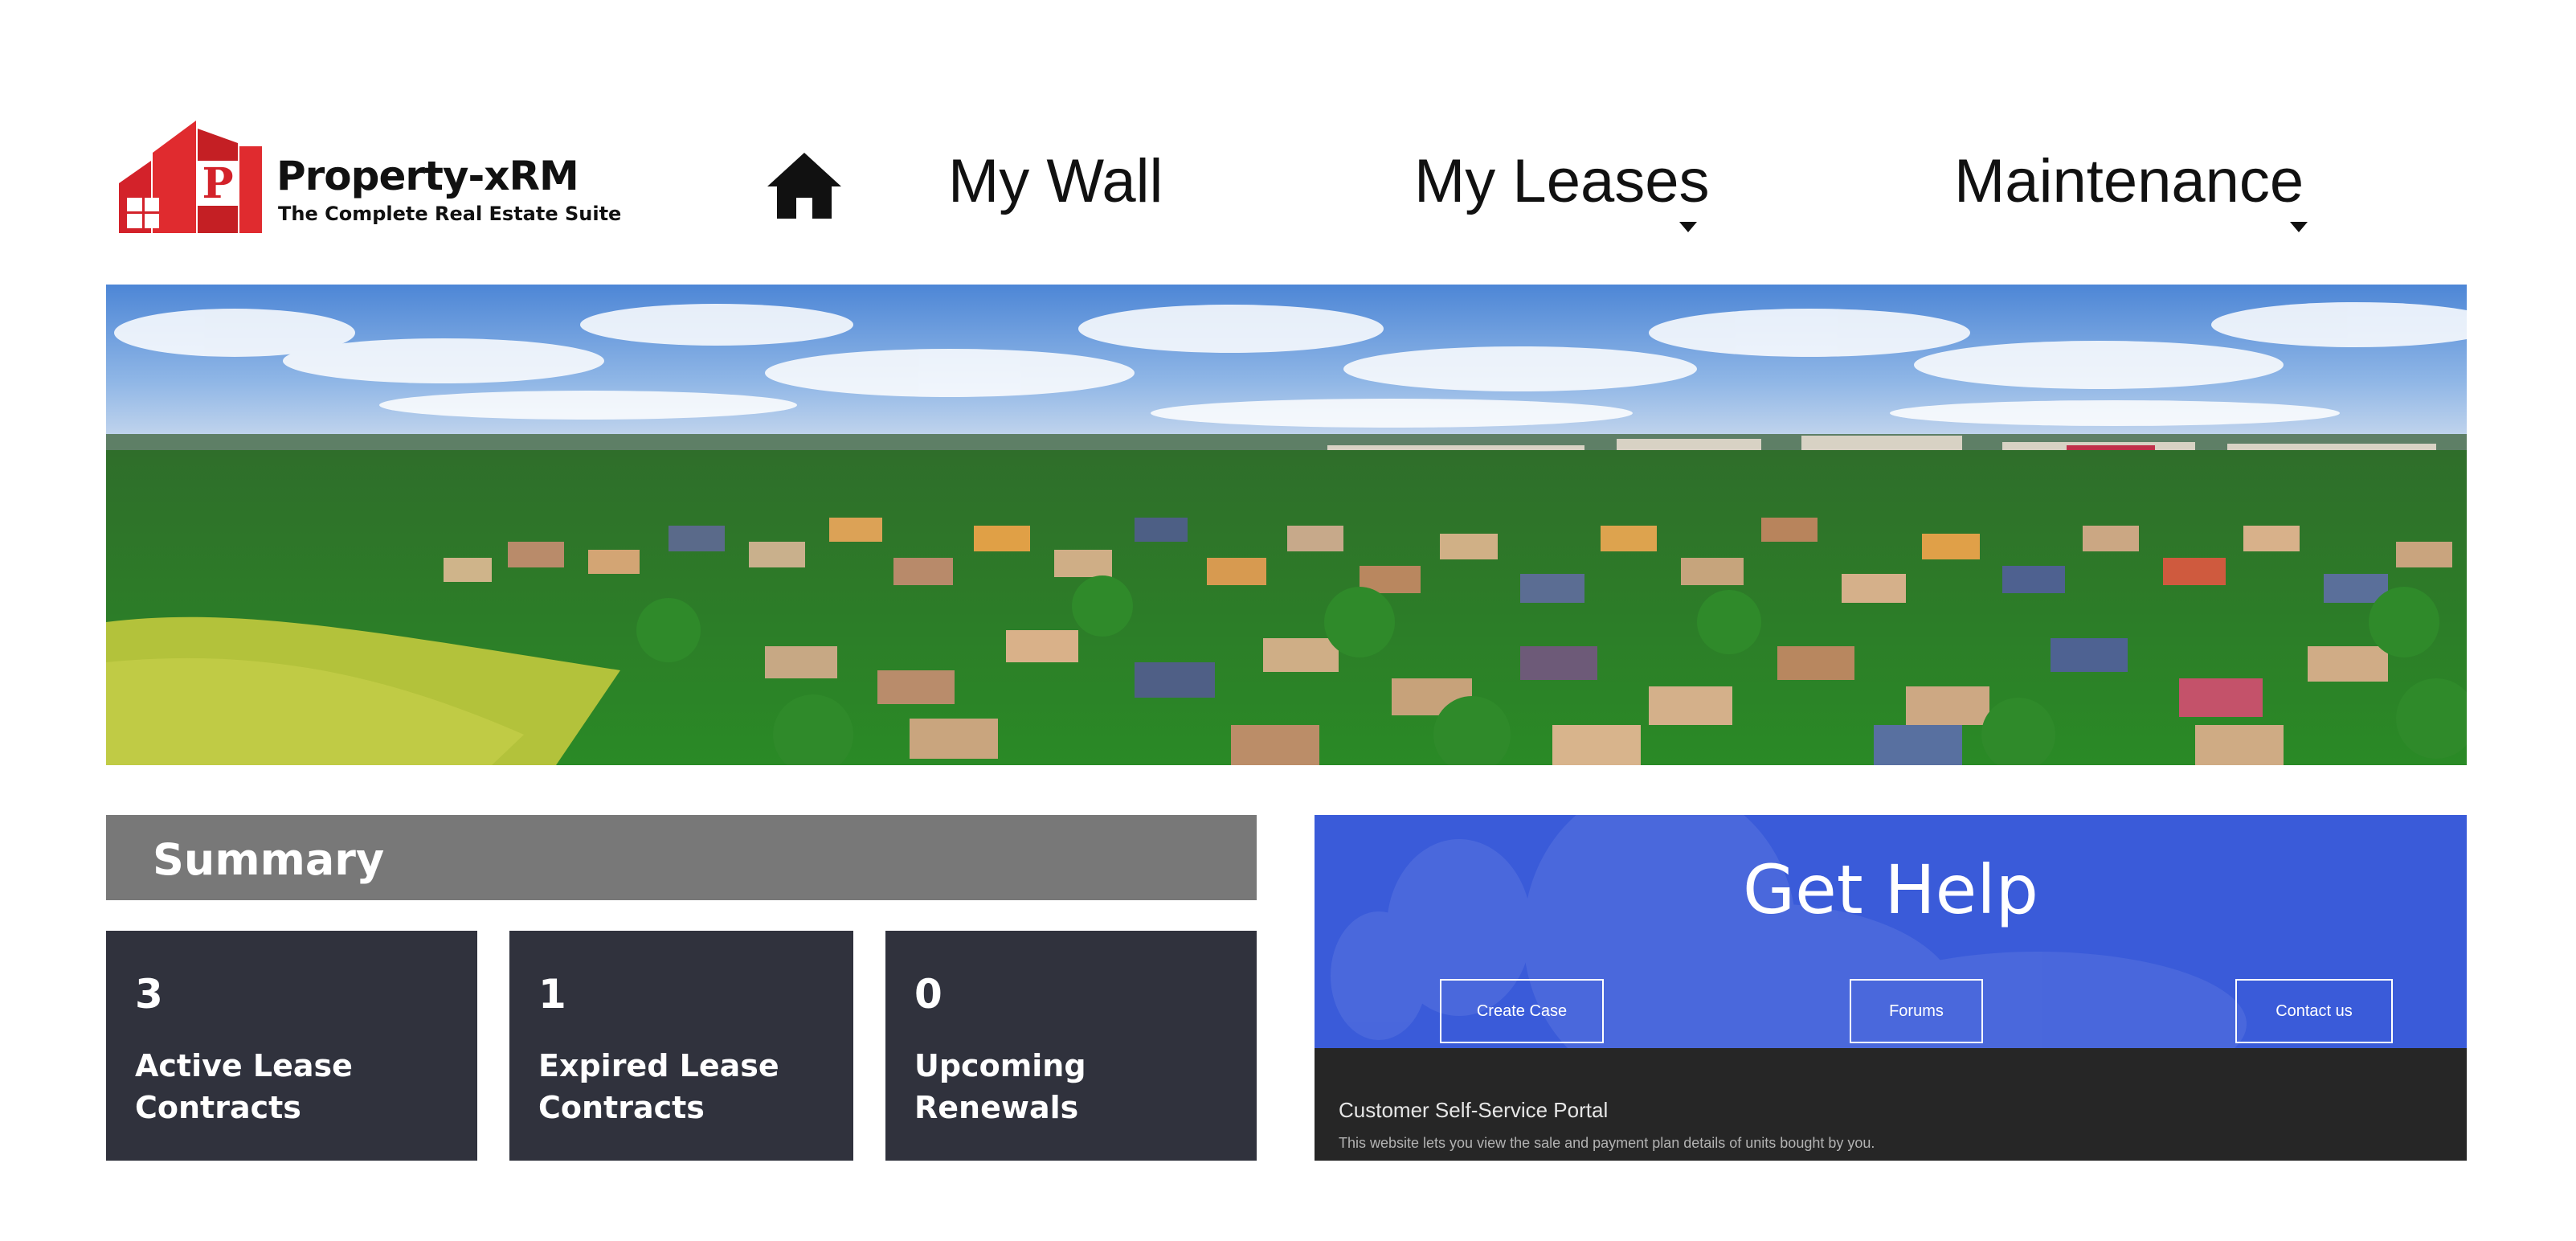 The image size is (2576, 1241). I want to click on tile-label: Expired Lease Contracts, so click(658, 1086).